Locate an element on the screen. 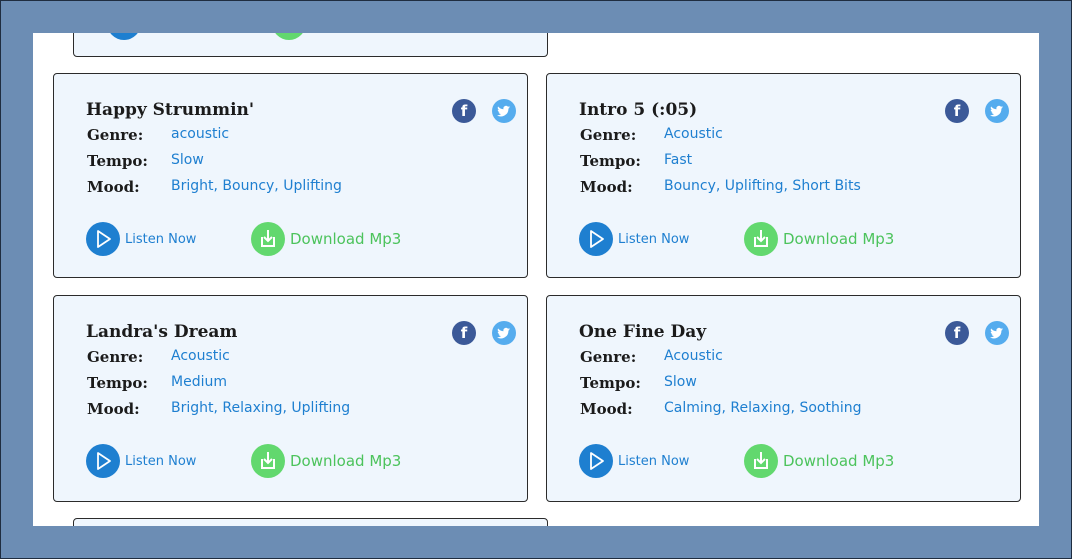  mood-links: Bright, Relaxing, Uplifting is located at coordinates (260, 408).